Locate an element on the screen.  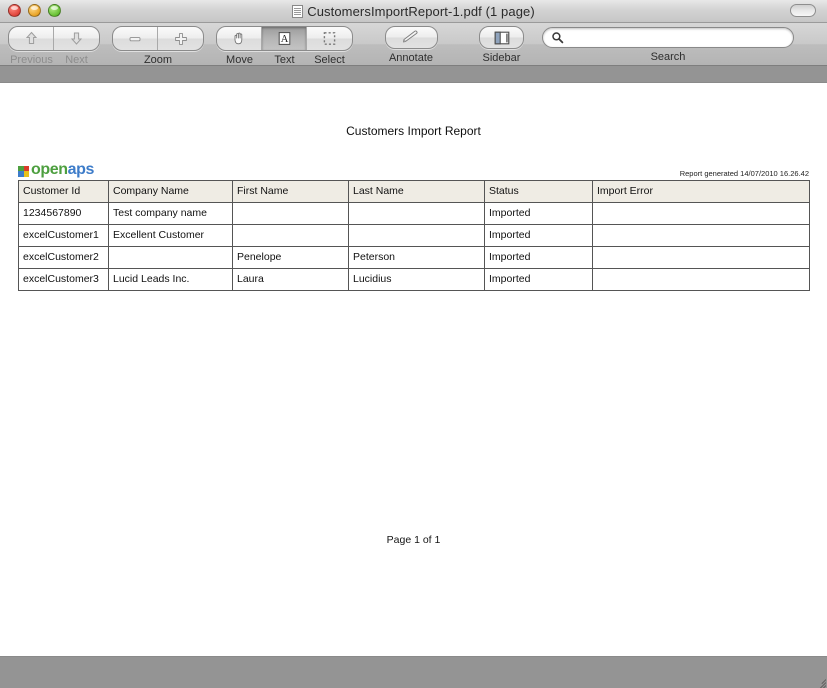
hand-icon is located at coordinates (239, 38).